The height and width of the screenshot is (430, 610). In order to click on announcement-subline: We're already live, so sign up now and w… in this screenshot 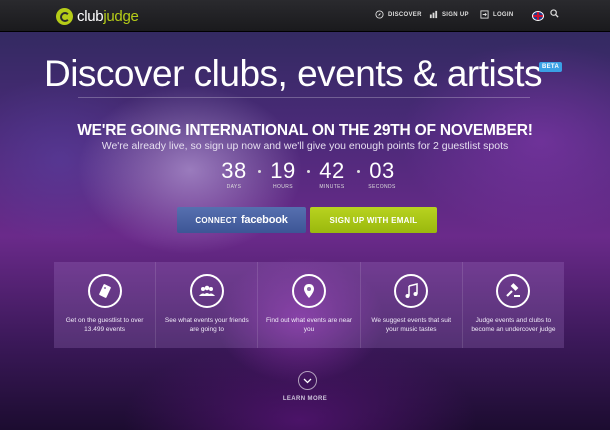, I will do `click(305, 146)`.